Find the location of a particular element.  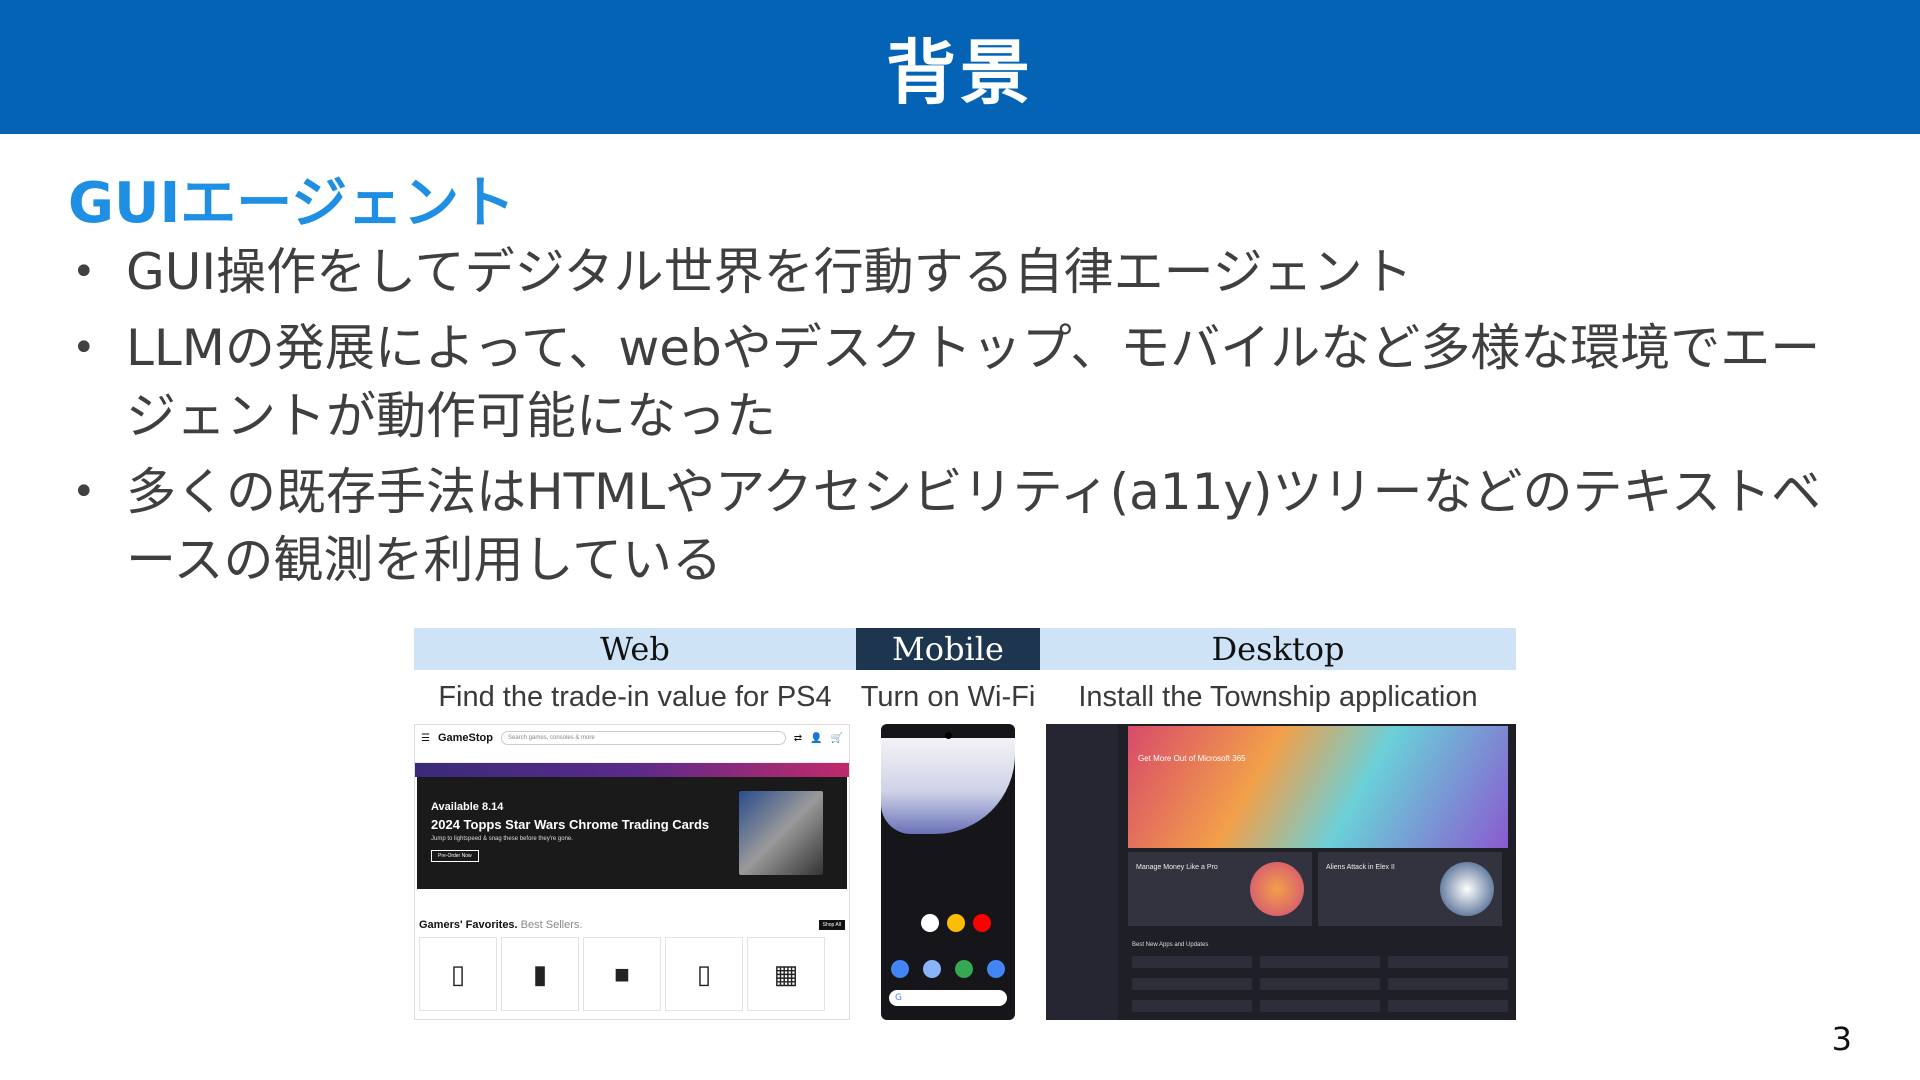

shop-all-button: Shop All is located at coordinates (831, 925).